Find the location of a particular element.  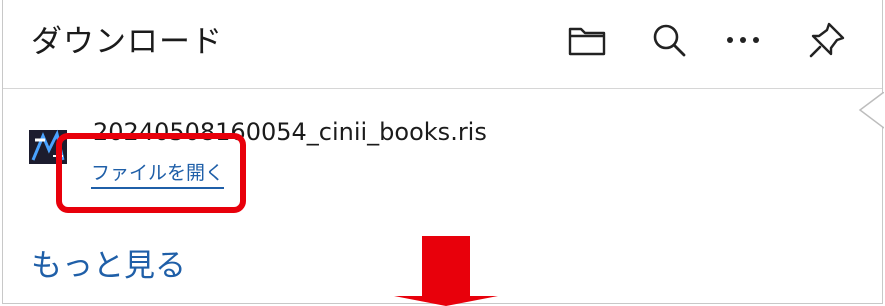

pin-icon is located at coordinates (827, 40).